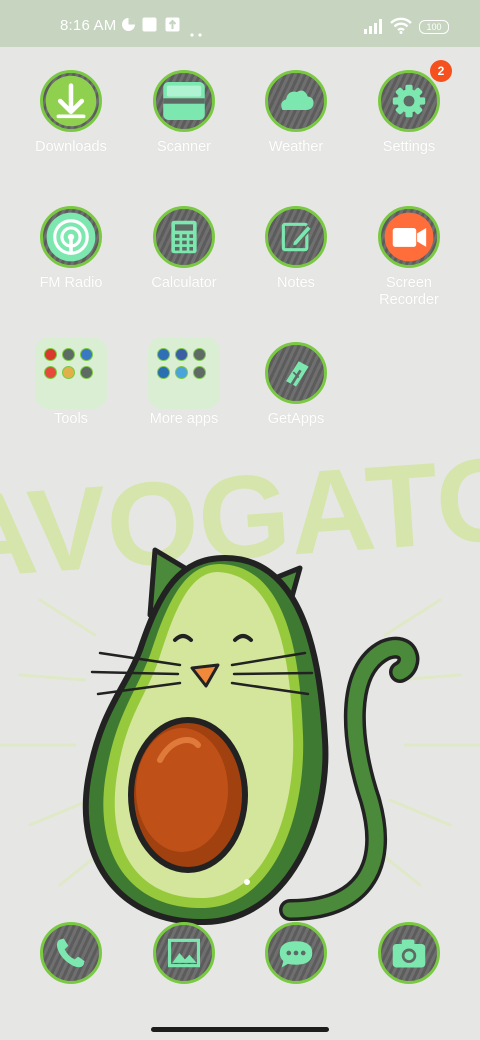 The width and height of the screenshot is (480, 1040). I want to click on app-fm-radio: FM Radio, so click(71, 249).